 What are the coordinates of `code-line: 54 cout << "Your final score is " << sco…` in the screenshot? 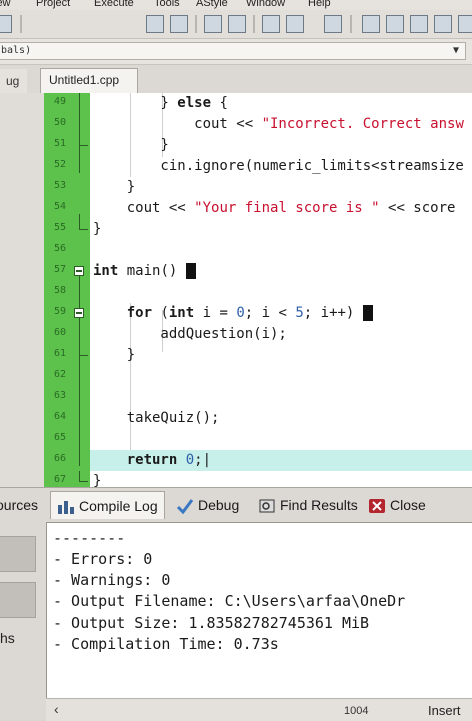 It's located at (258, 208).